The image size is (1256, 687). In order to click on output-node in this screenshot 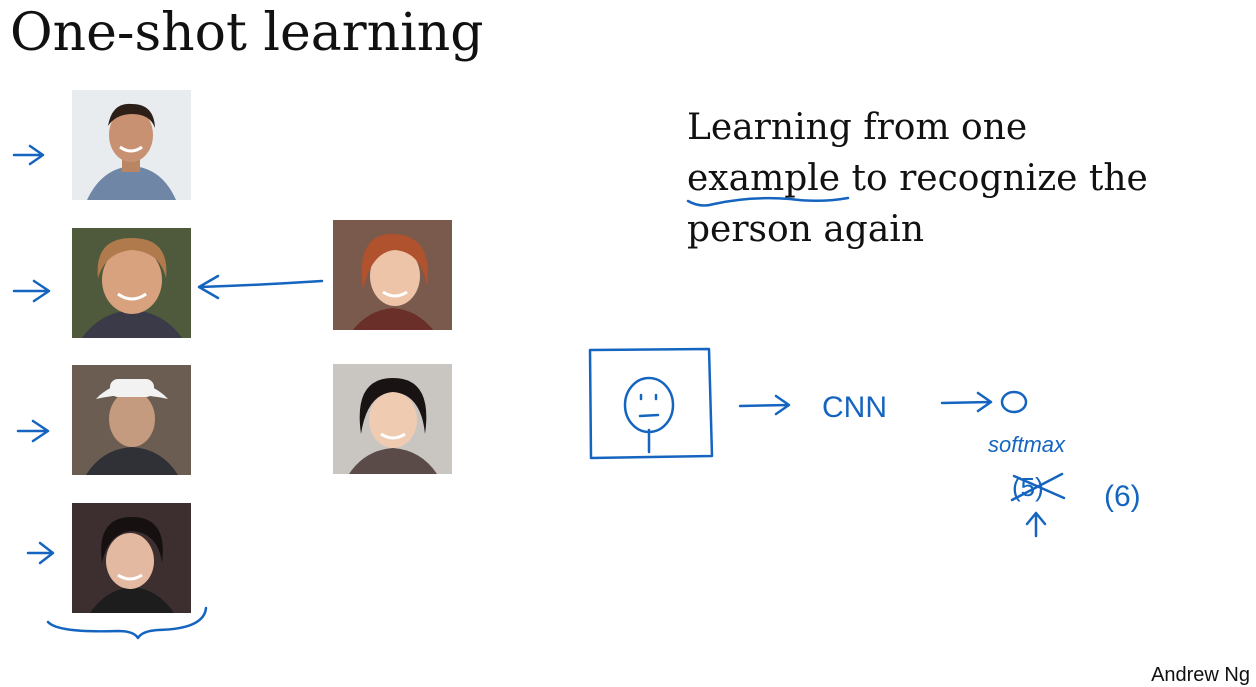, I will do `click(1014, 402)`.